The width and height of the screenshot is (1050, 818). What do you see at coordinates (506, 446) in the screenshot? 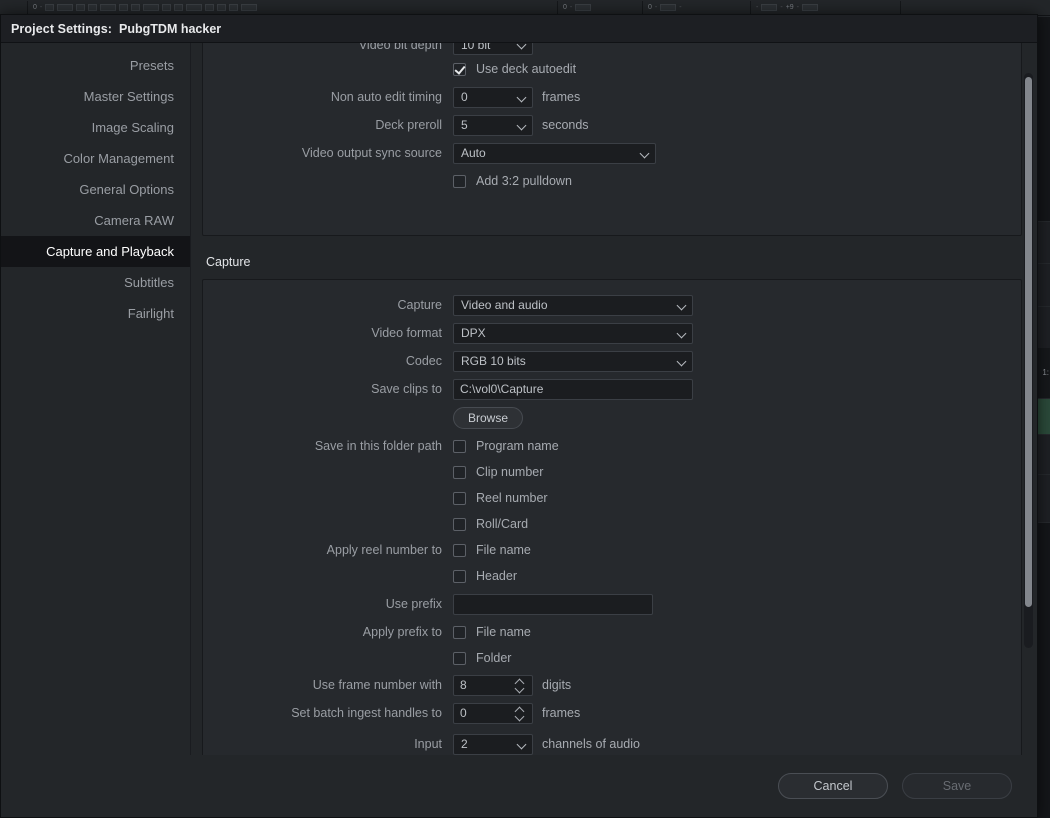
I see `save-in-folder-path-program-name-row: Program name` at bounding box center [506, 446].